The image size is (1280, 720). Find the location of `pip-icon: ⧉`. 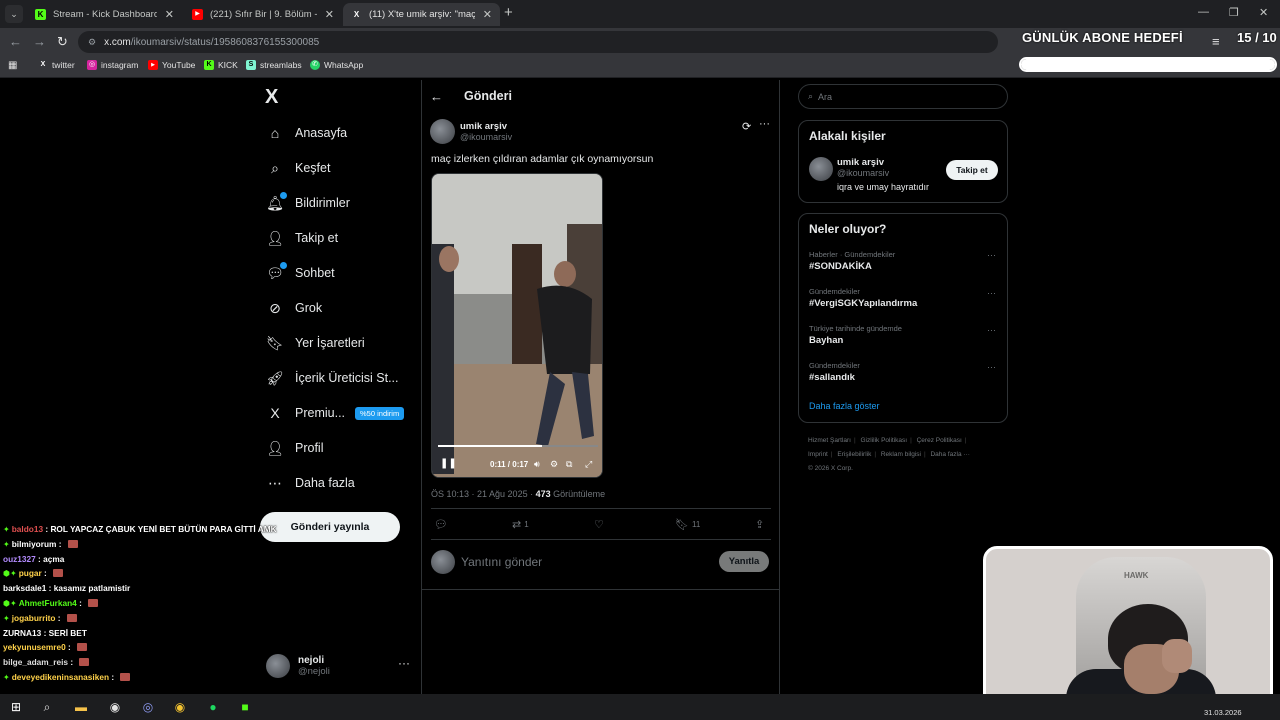

pip-icon: ⧉ is located at coordinates (569, 464).